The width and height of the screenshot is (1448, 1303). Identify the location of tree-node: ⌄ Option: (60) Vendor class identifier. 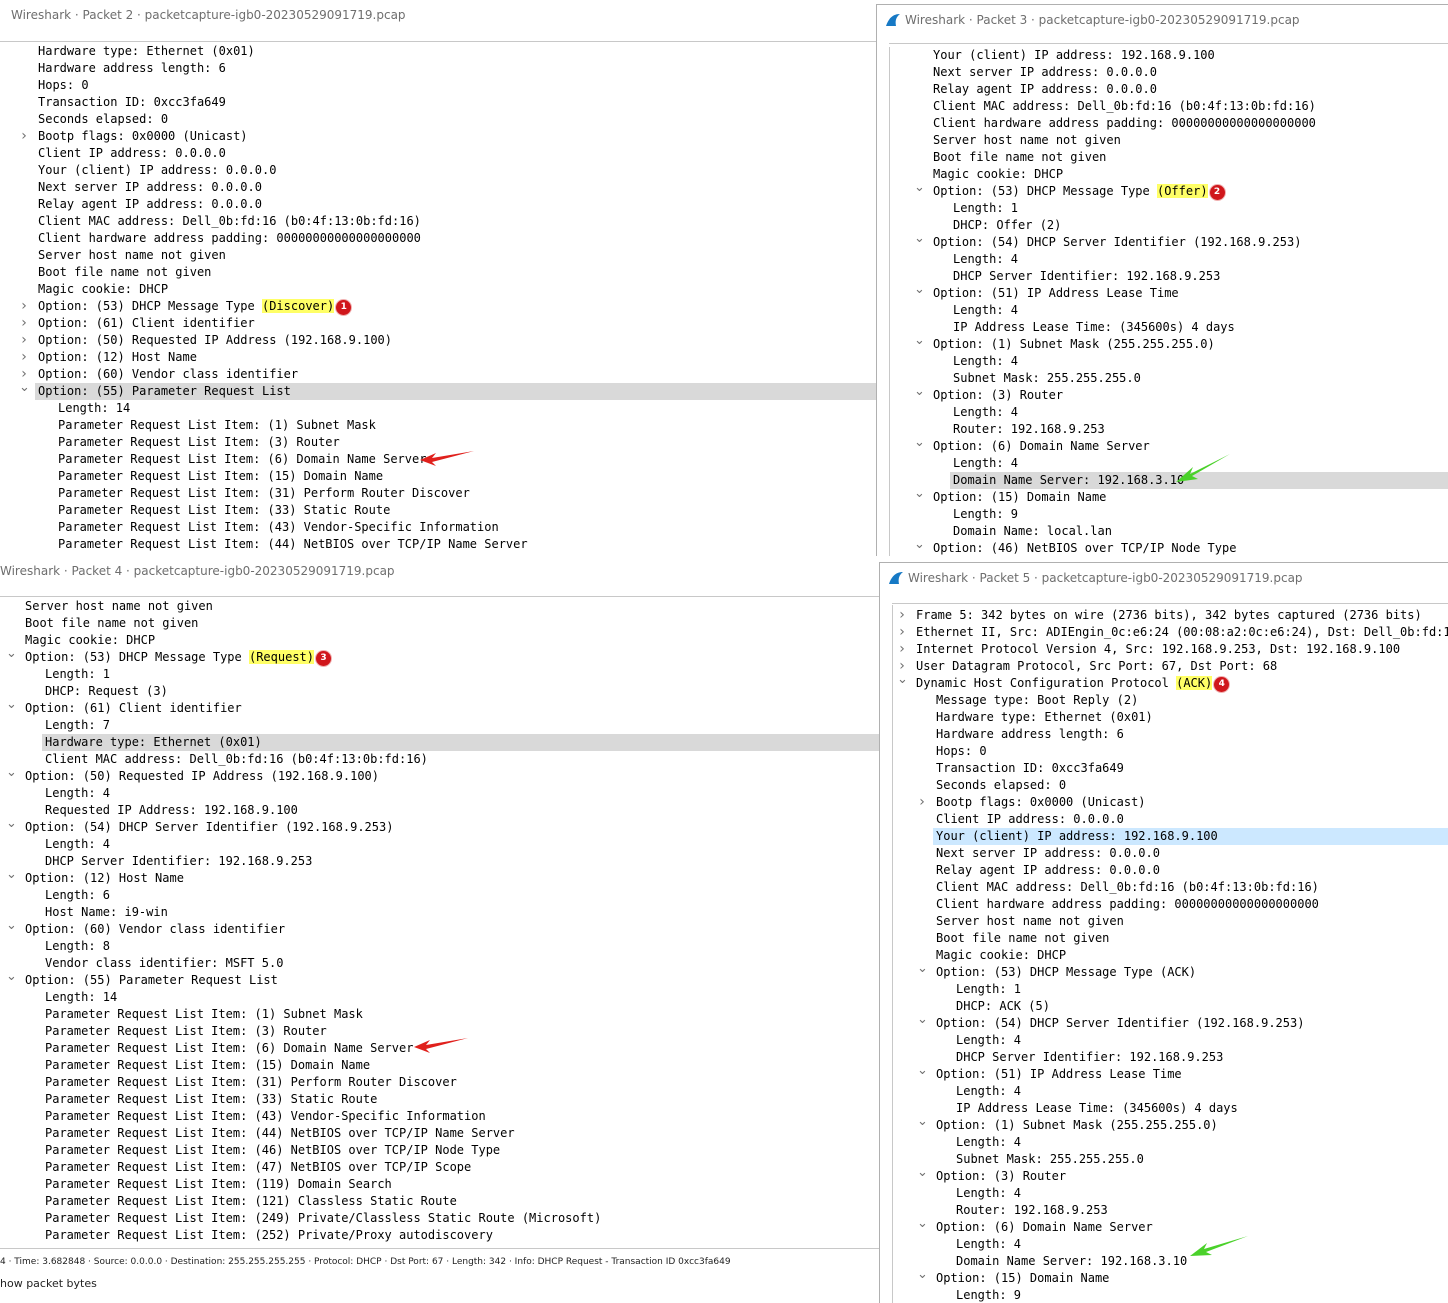
(439, 928).